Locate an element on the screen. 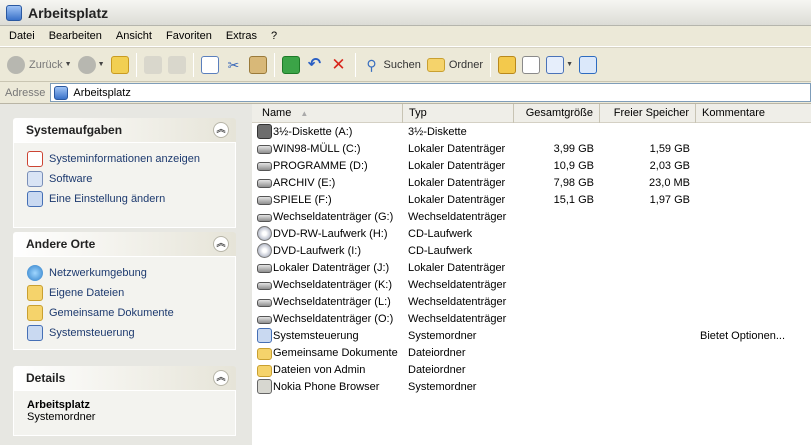  table-row: Dateien von Admin Dateiordner is located at coordinates (531, 370).